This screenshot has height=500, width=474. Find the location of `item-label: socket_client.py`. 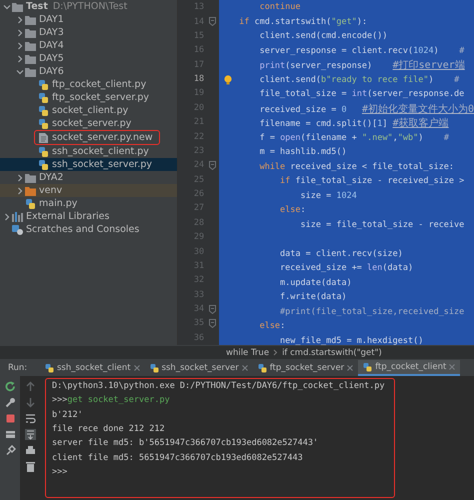

item-label: socket_client.py is located at coordinates (90, 110).